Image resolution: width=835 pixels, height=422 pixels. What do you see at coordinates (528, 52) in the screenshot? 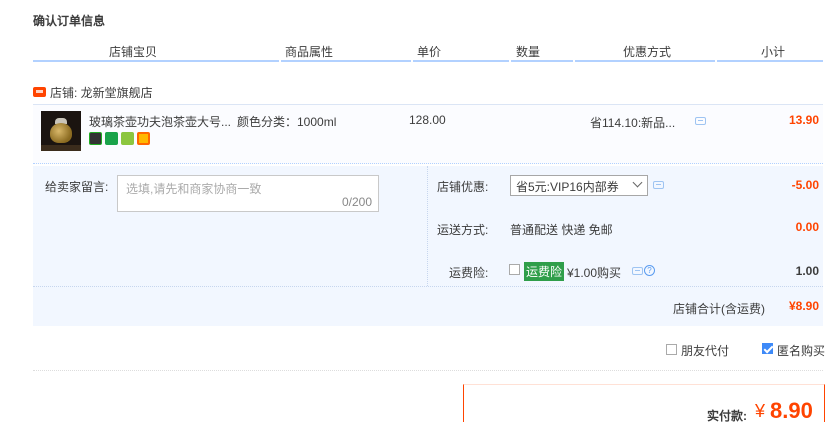
I see `column-header-qty: 数量` at bounding box center [528, 52].